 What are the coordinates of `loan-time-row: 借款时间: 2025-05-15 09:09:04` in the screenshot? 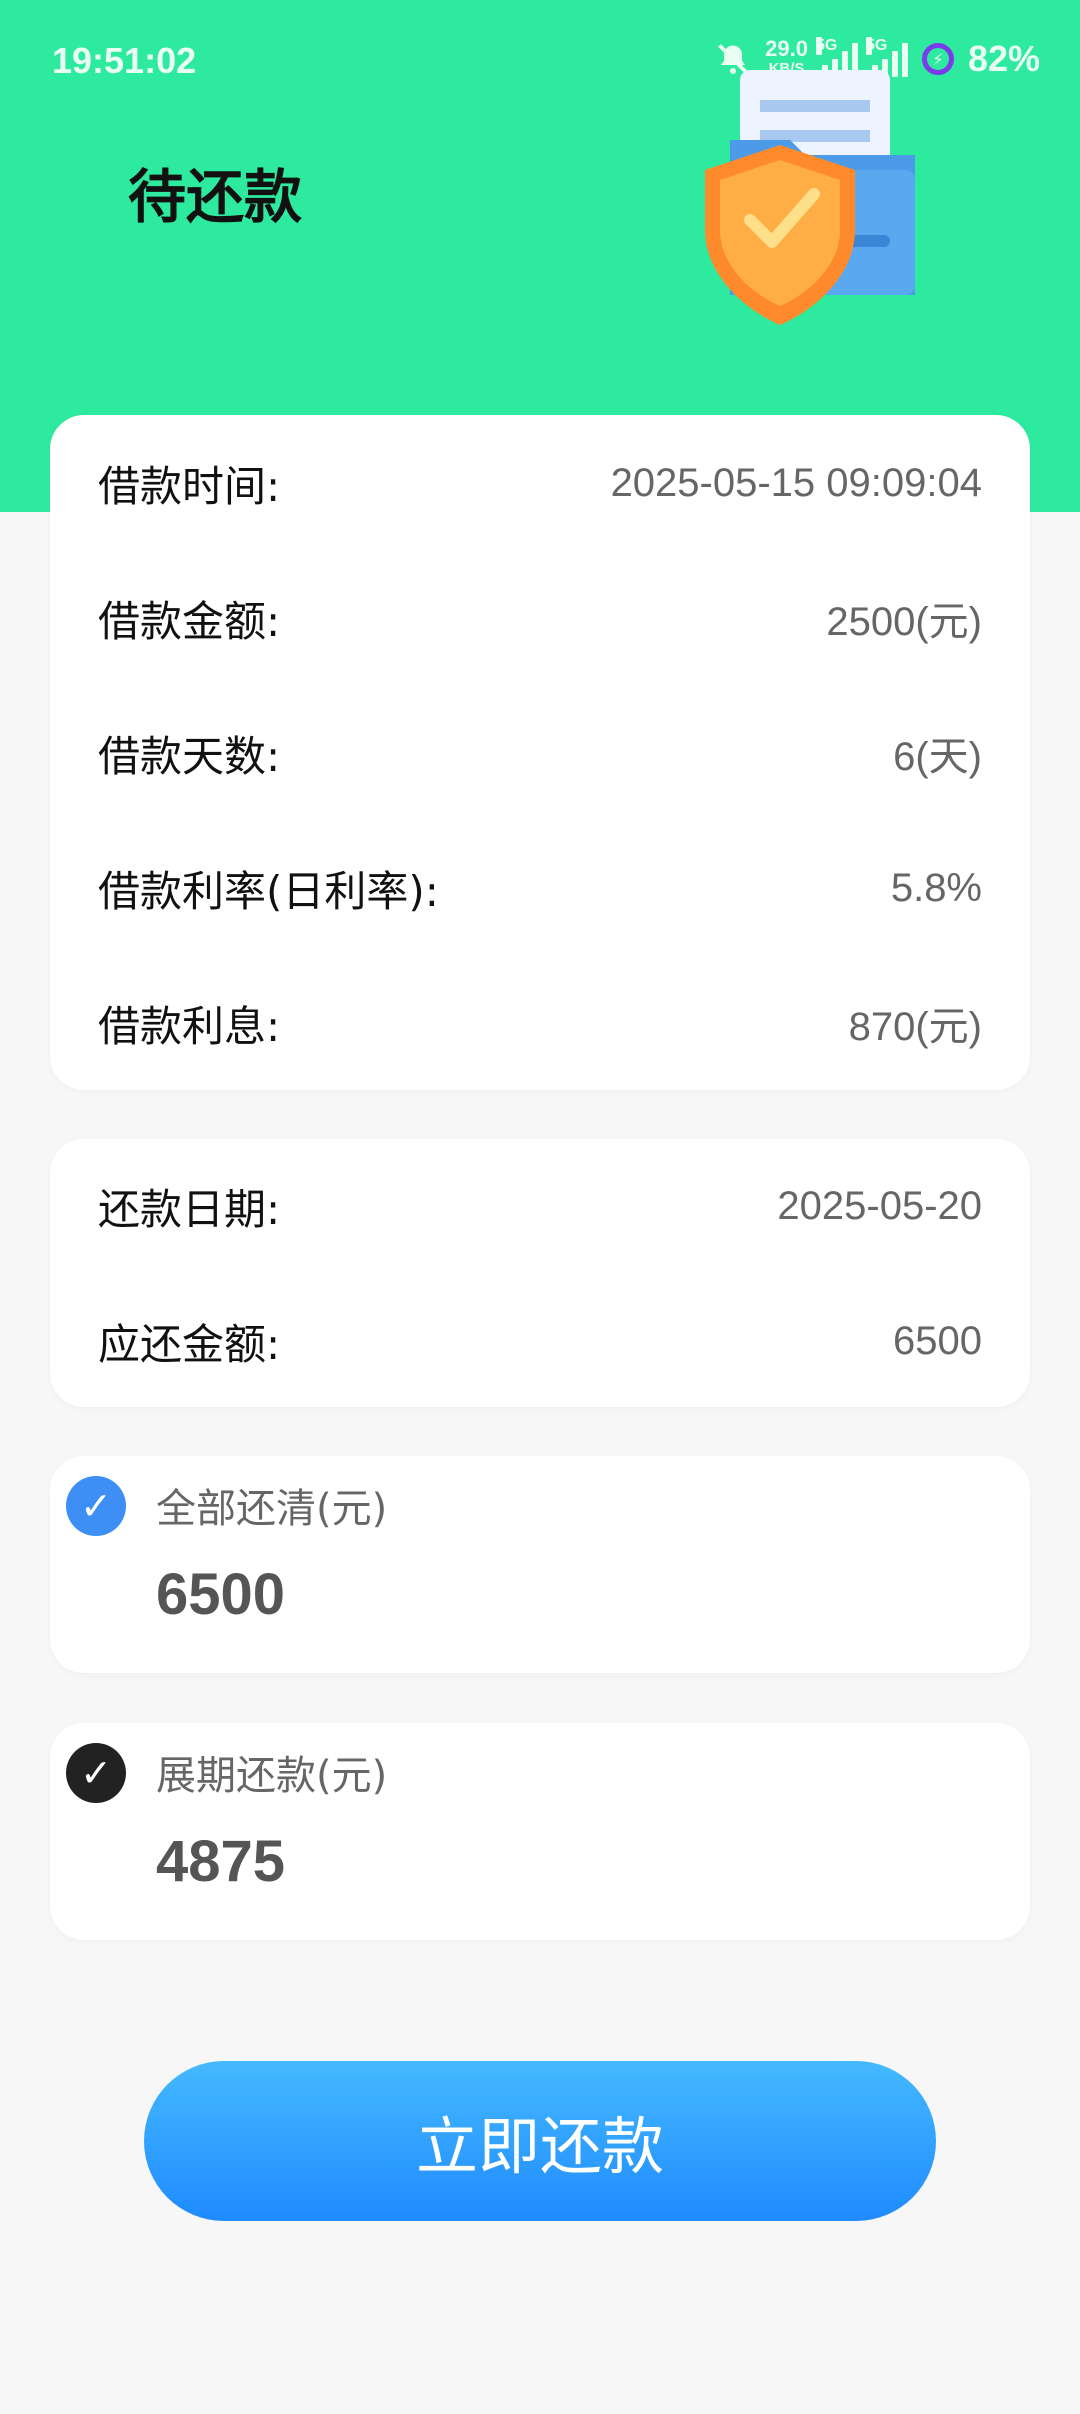 It's located at (540, 485).